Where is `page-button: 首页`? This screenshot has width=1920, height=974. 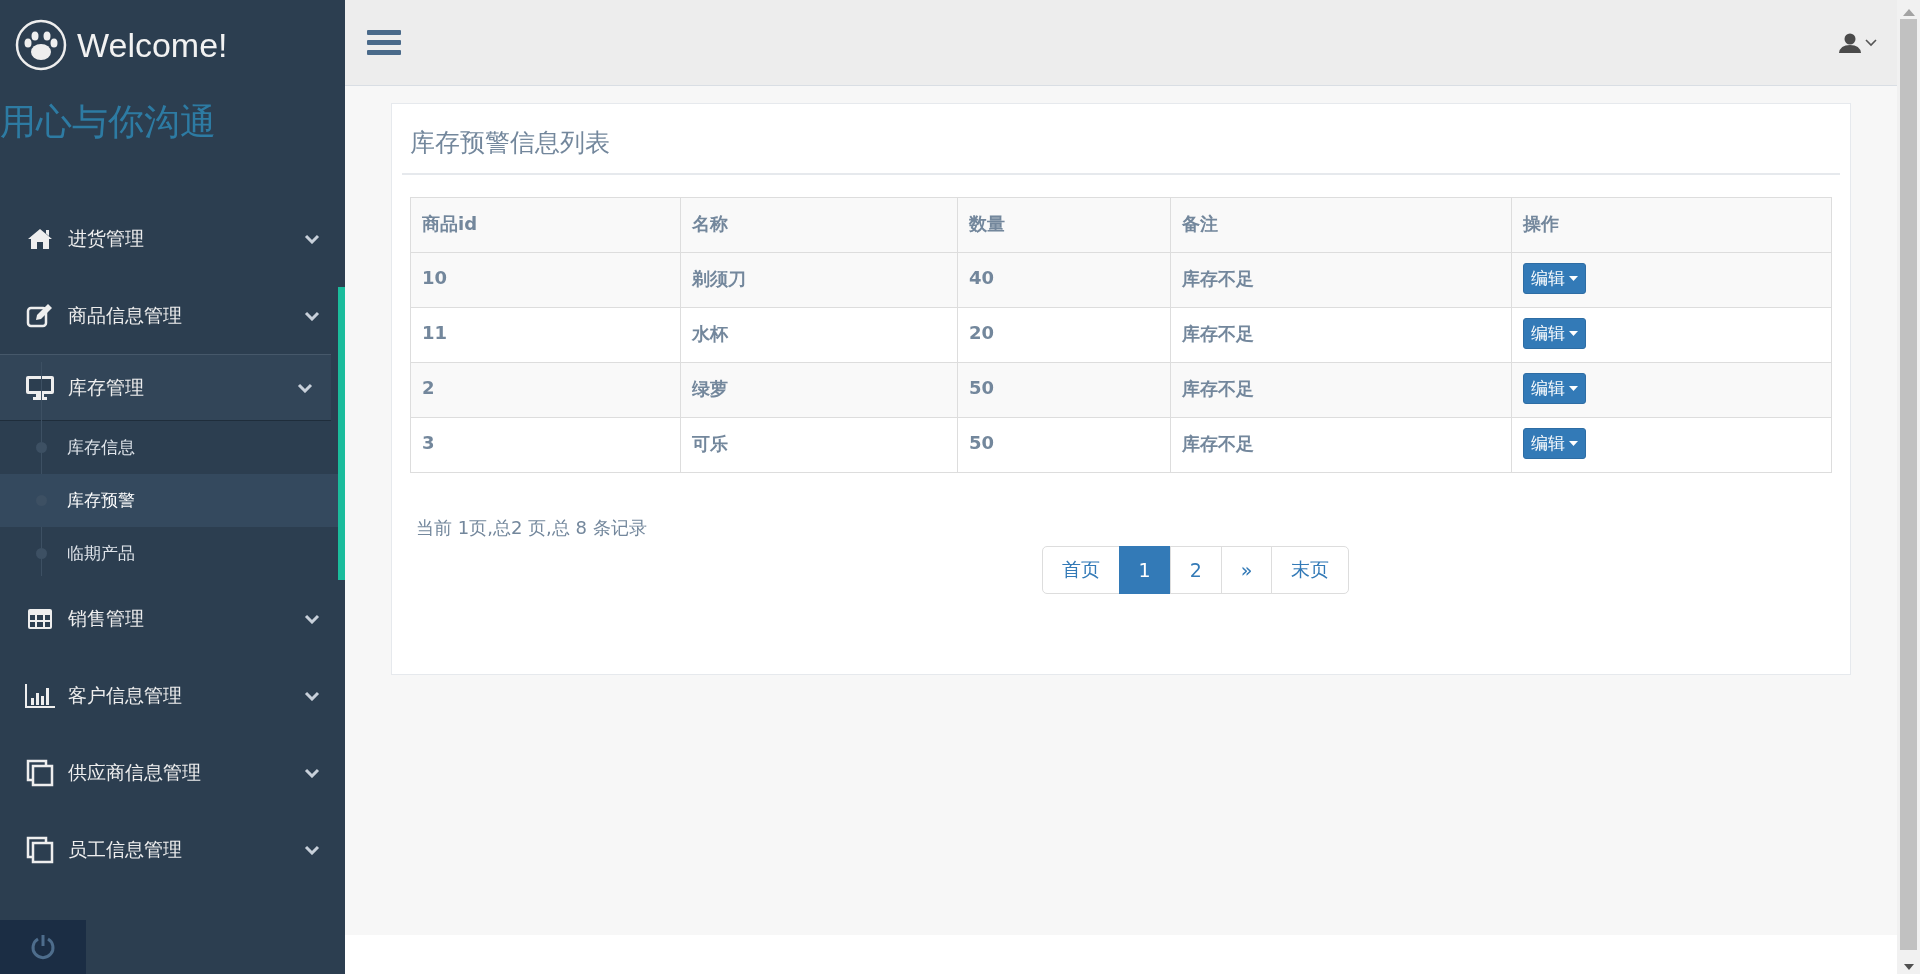 page-button: 首页 is located at coordinates (1080, 570).